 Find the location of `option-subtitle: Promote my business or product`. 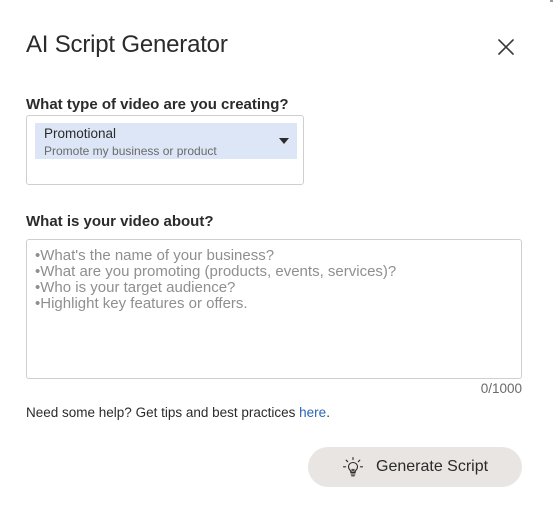

option-subtitle: Promote my business or product is located at coordinates (130, 151).